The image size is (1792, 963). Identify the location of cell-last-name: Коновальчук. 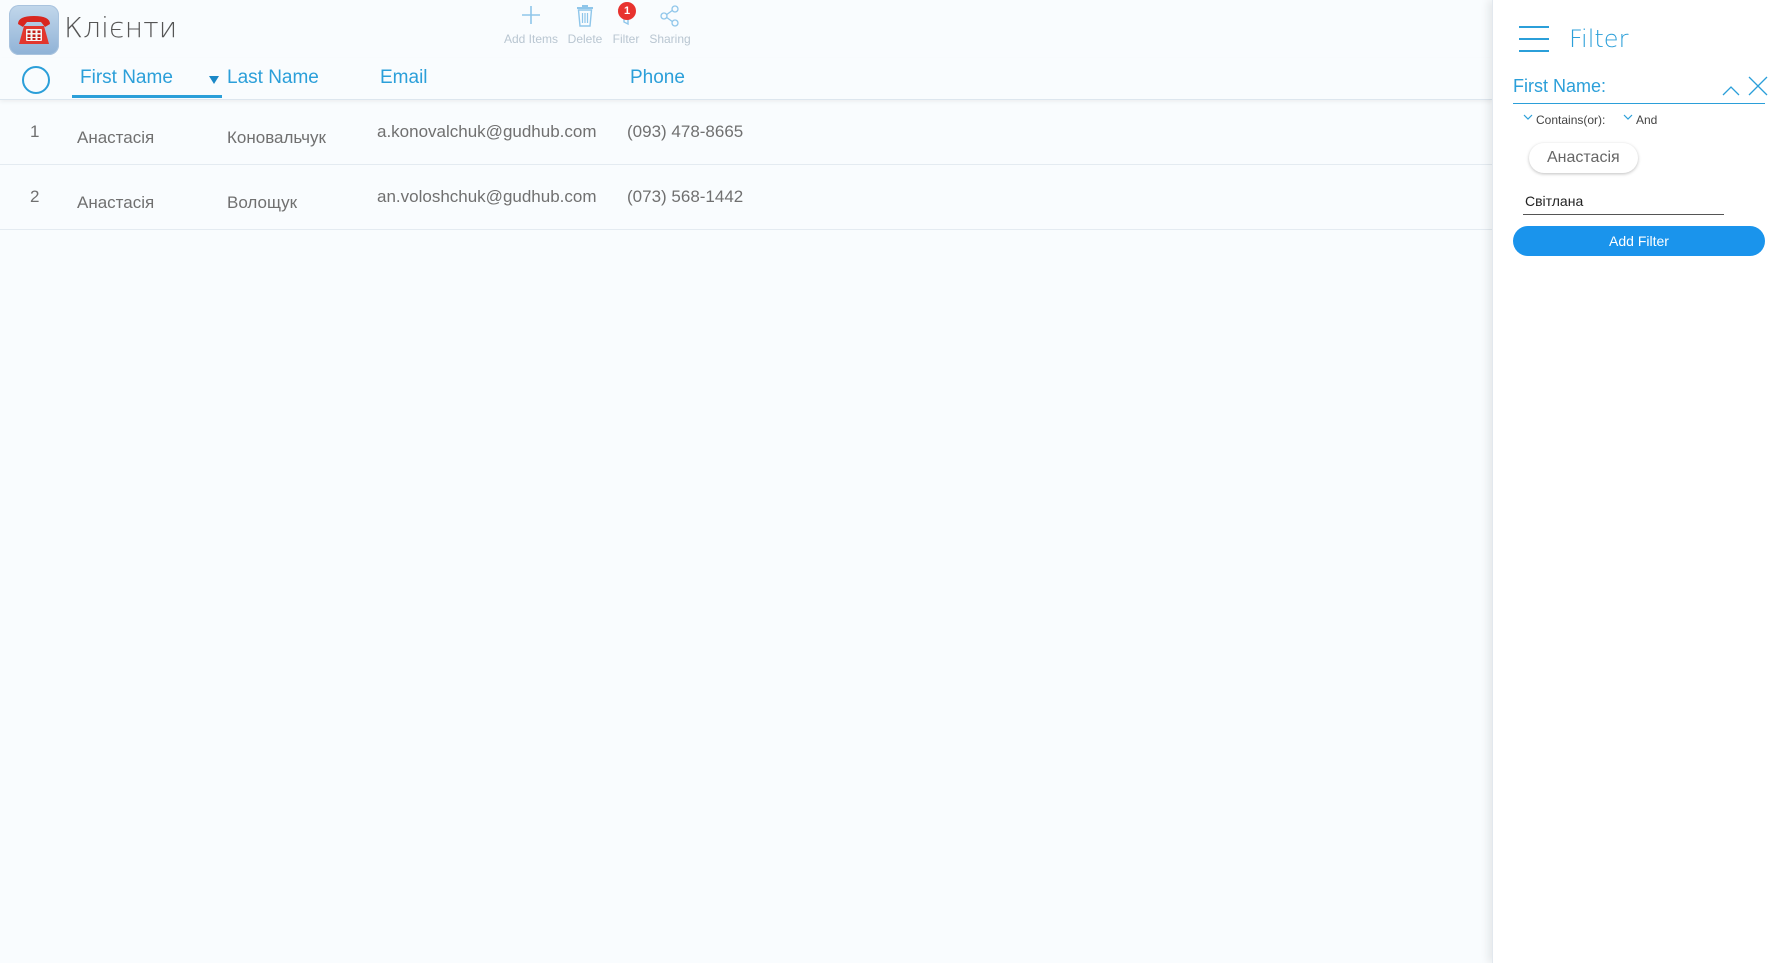
(276, 137).